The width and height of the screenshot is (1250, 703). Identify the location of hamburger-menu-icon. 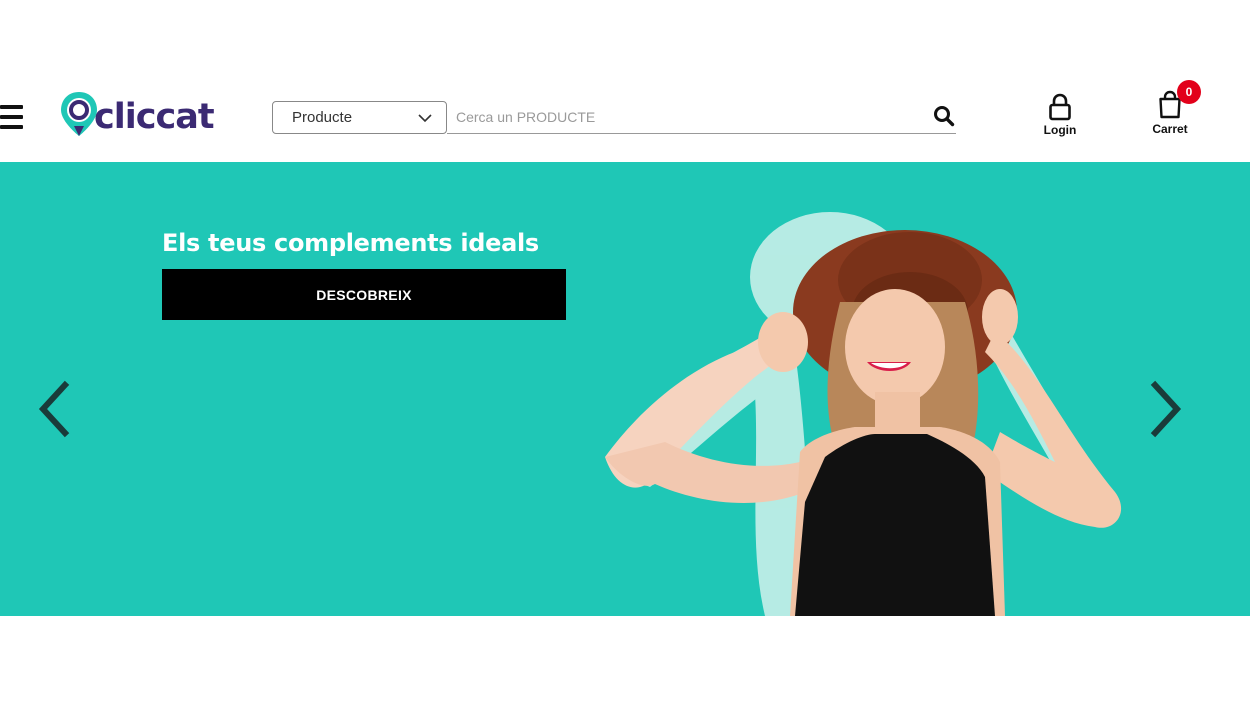
(12, 117).